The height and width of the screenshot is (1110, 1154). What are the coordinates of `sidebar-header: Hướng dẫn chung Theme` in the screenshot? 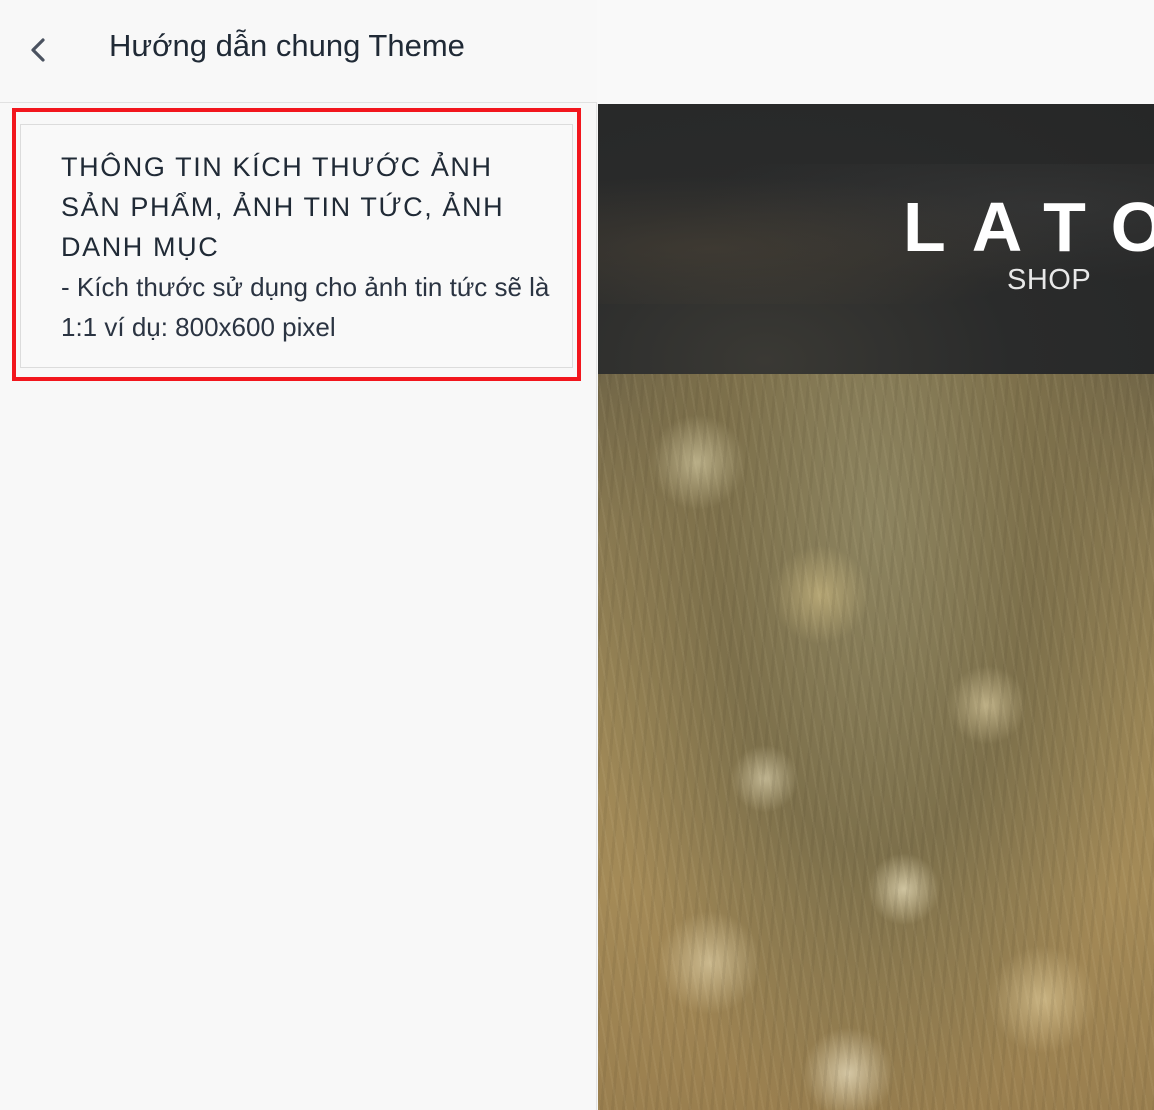 It's located at (298, 51).